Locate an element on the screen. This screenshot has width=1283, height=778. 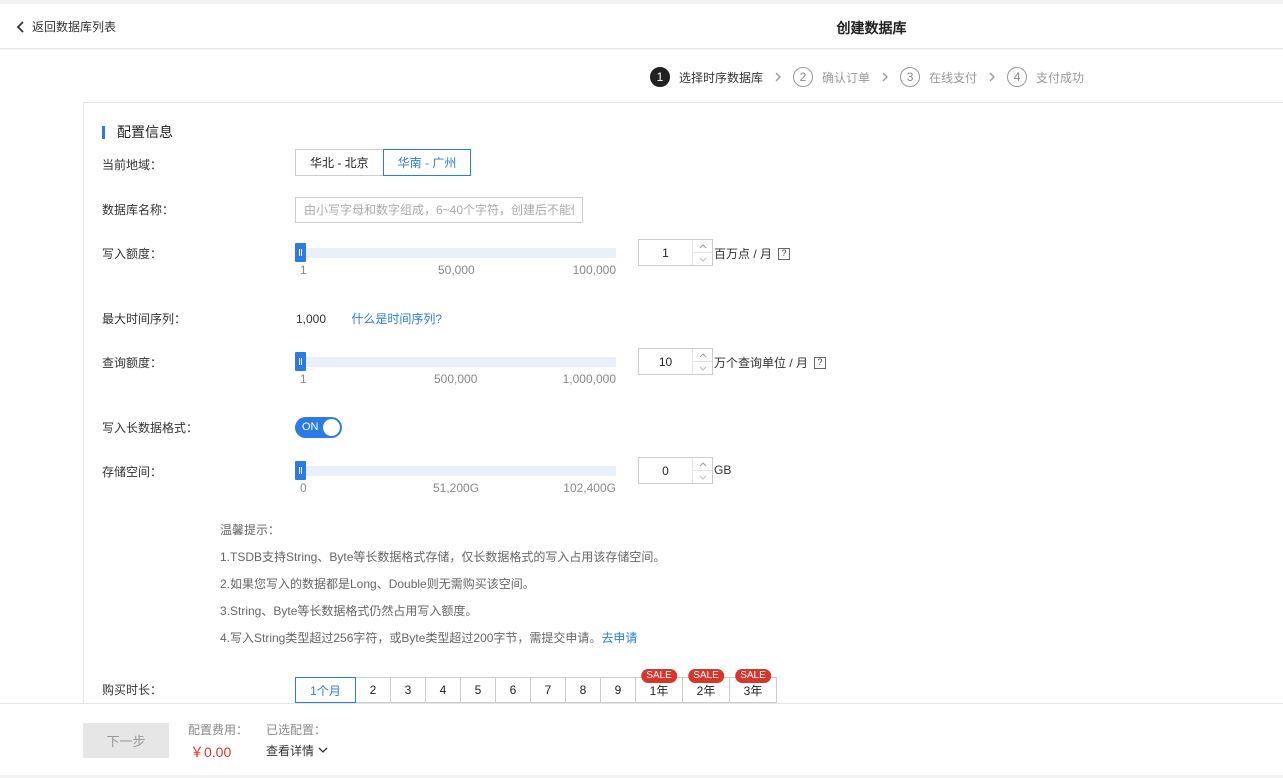
duration-option-label: 4 is located at coordinates (443, 690).